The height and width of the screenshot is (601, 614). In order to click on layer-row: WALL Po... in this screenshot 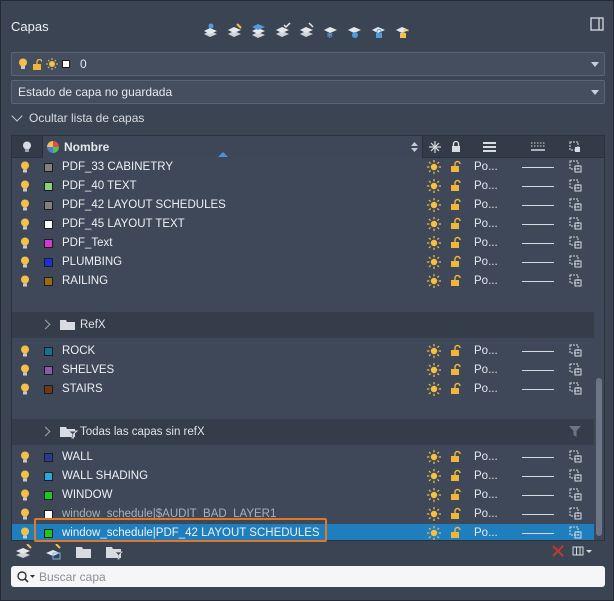, I will do `click(303, 457)`.